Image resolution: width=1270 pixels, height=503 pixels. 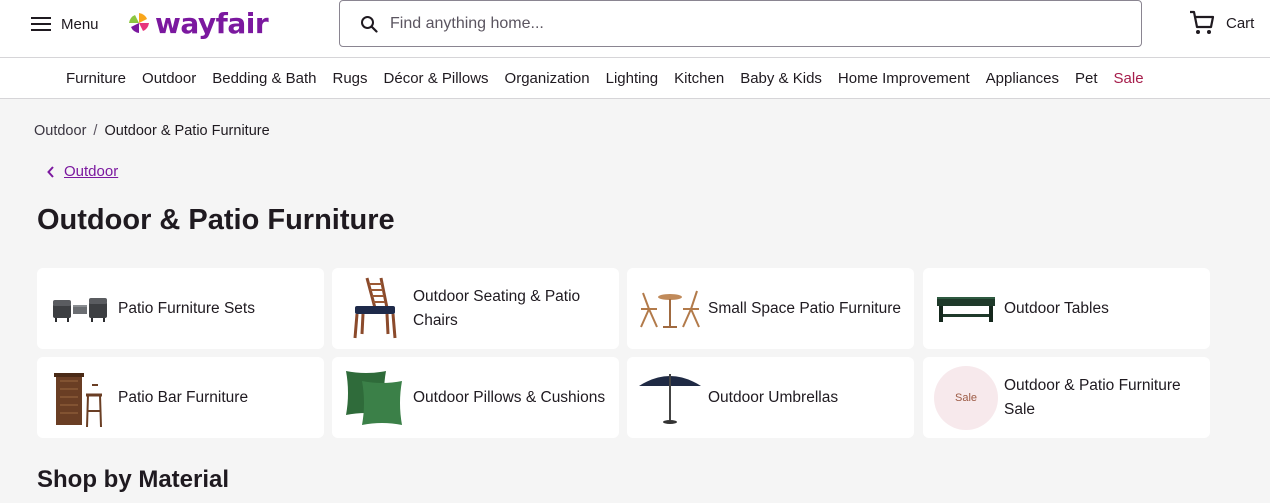 I want to click on search-bar, so click(x=740, y=23).